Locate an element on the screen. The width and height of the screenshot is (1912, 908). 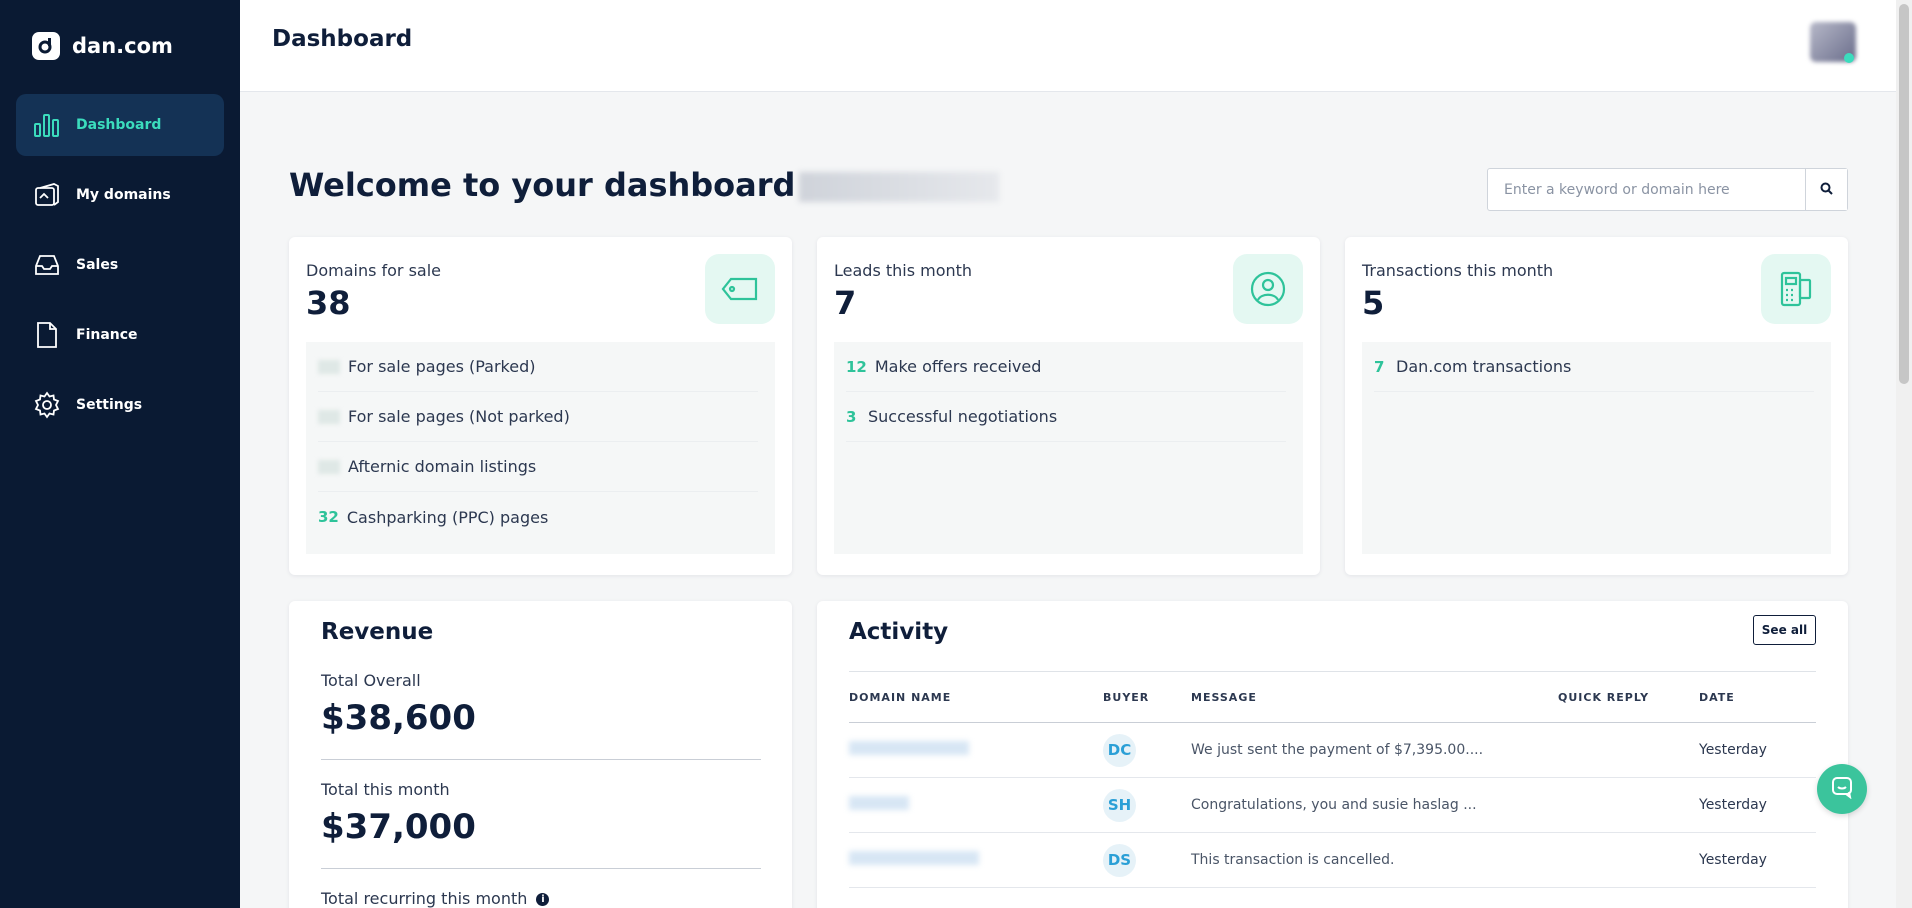
stat-count: 32 is located at coordinates (328, 517).